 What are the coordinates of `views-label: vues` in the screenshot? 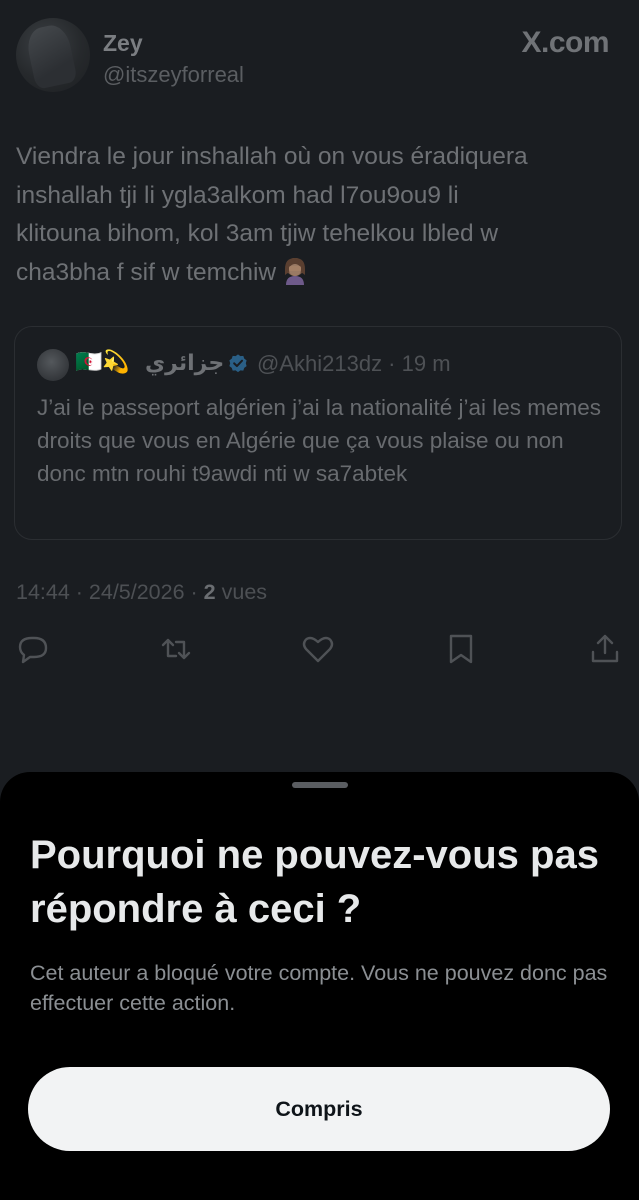 It's located at (241, 592).